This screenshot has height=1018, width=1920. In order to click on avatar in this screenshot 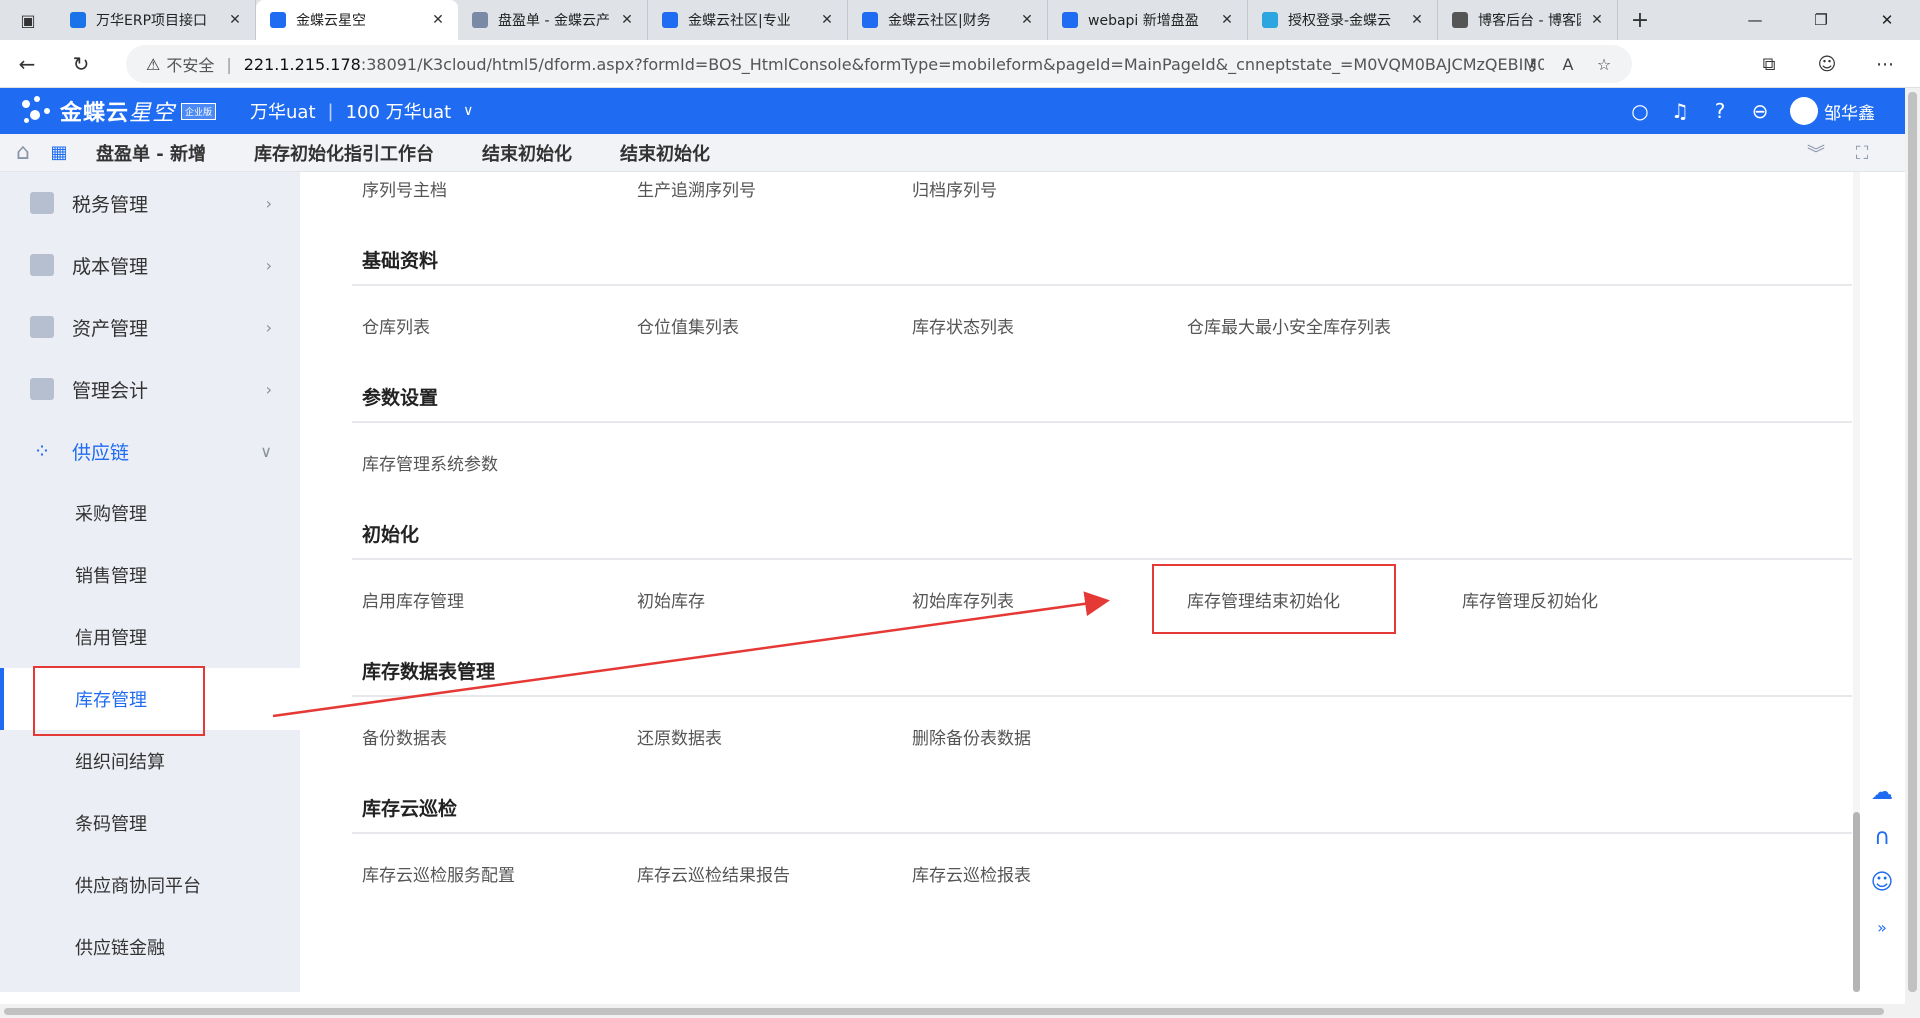, I will do `click(1804, 111)`.